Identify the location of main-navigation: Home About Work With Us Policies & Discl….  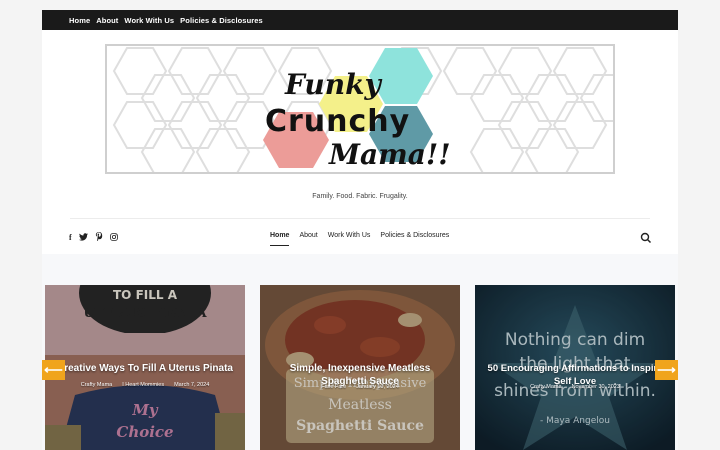
(359, 239).